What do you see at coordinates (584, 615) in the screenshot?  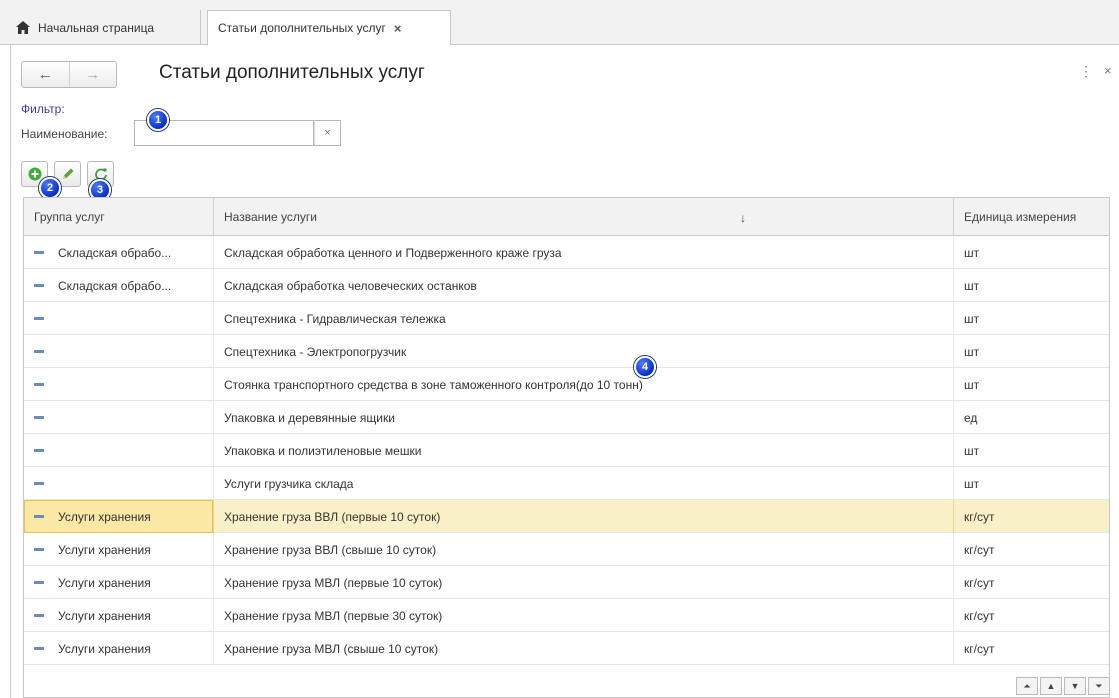 I see `cell-service-name: Хранение груза МВЛ (первые 30 суток)` at bounding box center [584, 615].